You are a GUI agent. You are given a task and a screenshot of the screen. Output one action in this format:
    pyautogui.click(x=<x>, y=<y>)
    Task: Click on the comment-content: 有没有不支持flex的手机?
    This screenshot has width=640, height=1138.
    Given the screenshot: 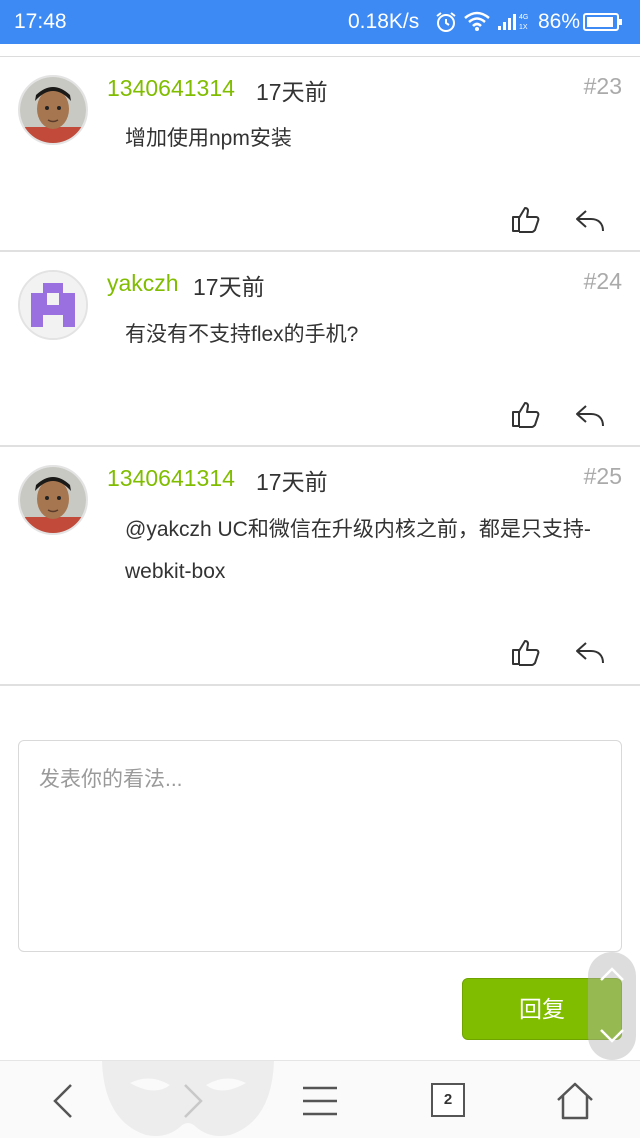 What is the action you would take?
    pyautogui.click(x=242, y=334)
    